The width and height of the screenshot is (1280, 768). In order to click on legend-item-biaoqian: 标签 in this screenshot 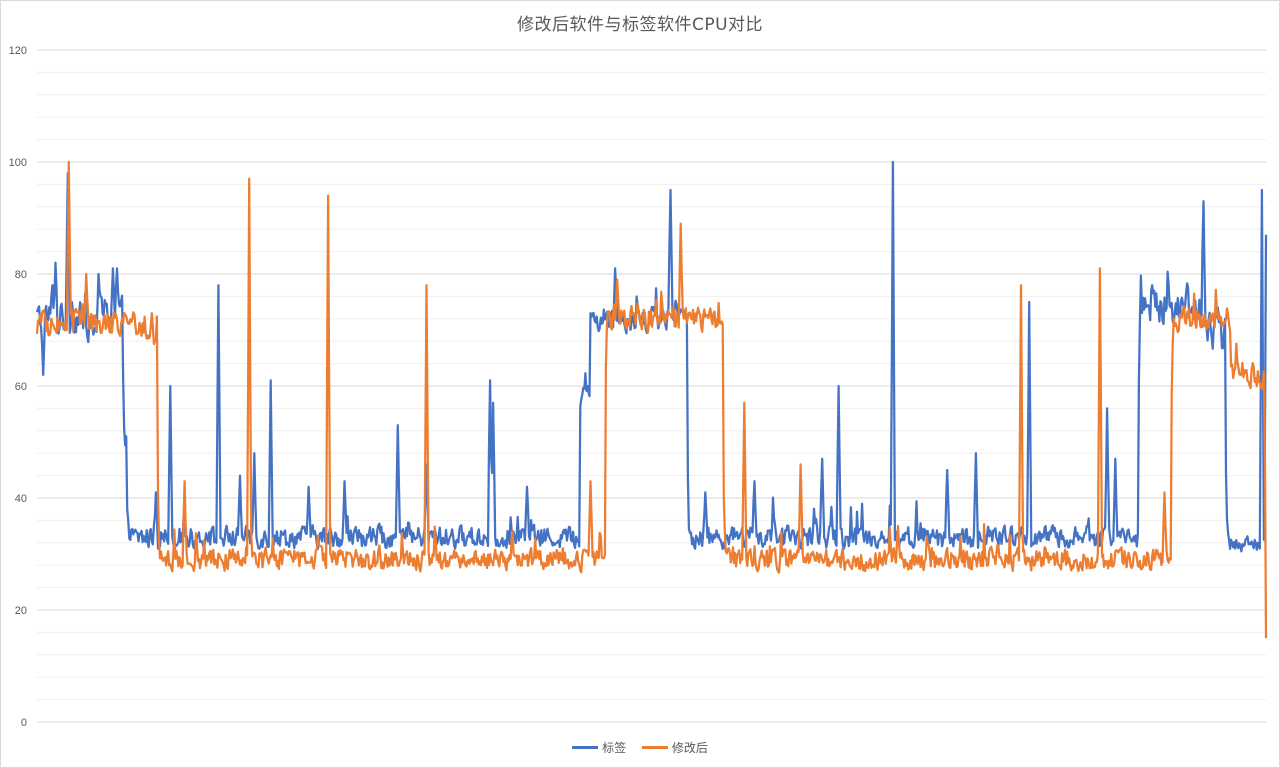, I will do `click(599, 747)`.